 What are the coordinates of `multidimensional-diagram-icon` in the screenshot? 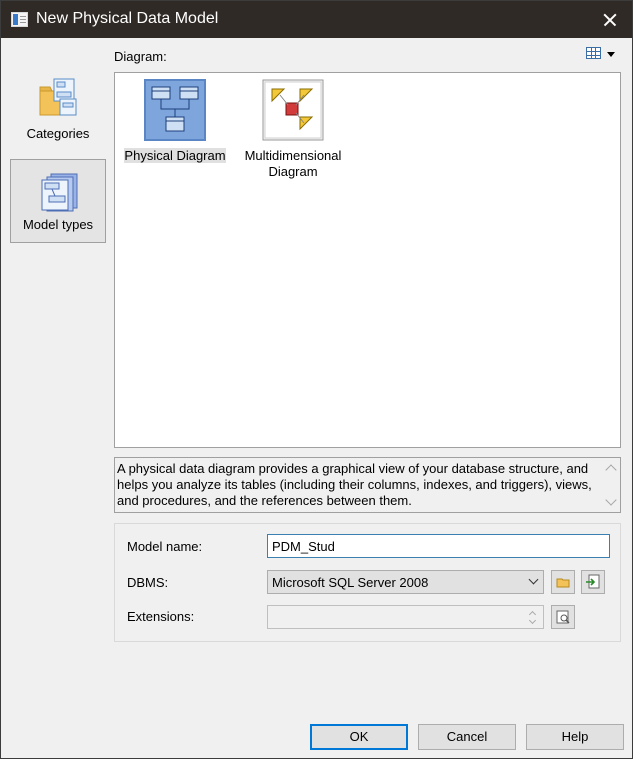 It's located at (293, 110).